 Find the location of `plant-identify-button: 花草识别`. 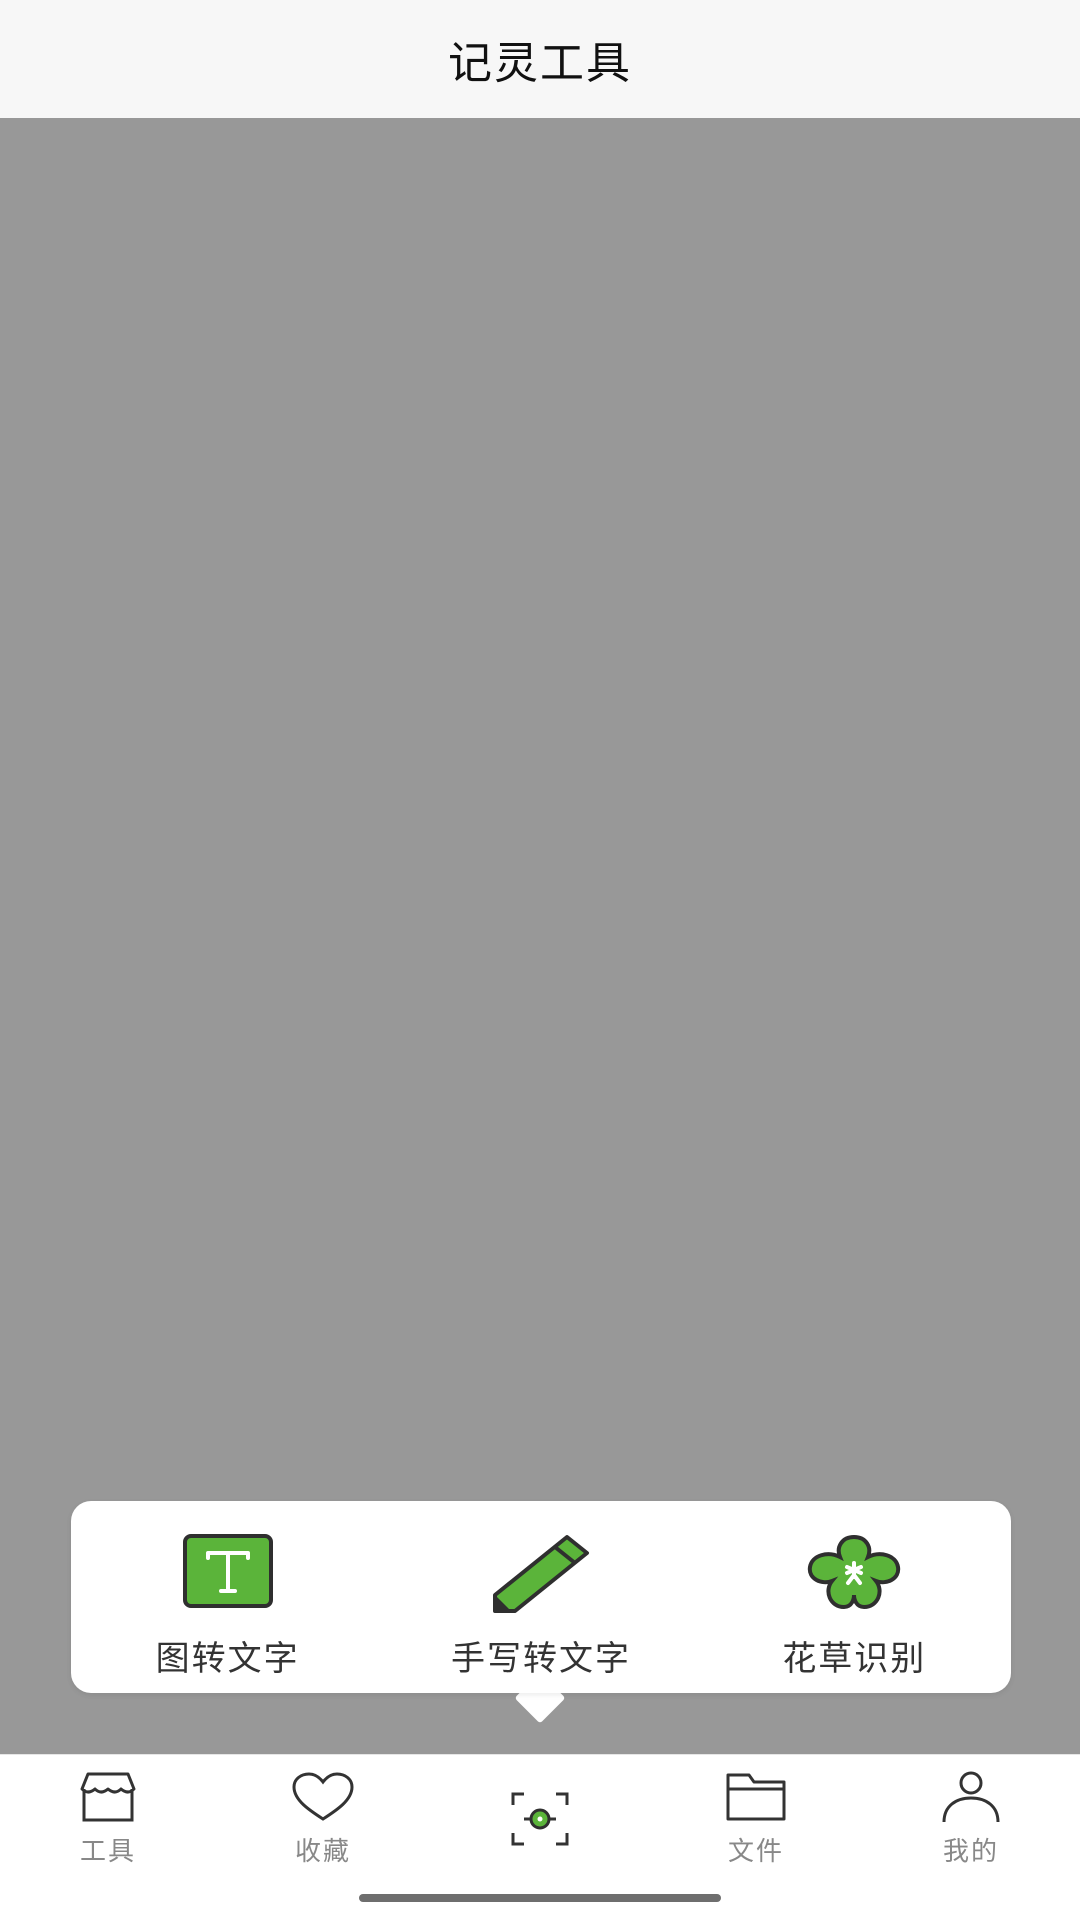

plant-identify-button: 花草识别 is located at coordinates (854, 1597).